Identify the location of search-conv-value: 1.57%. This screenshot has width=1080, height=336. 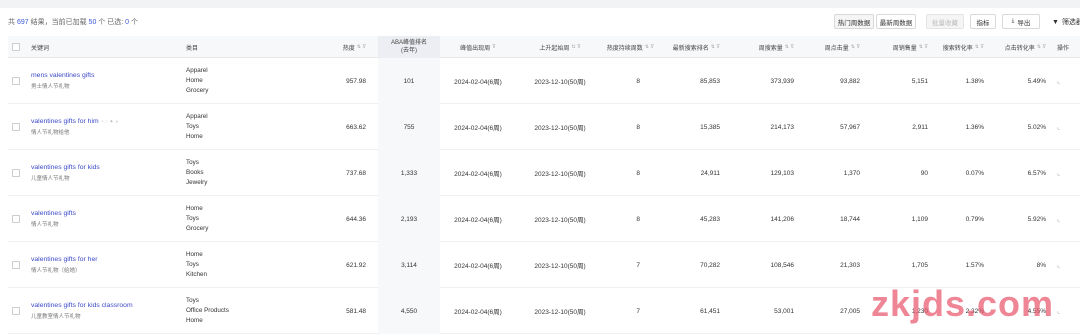
(974, 265).